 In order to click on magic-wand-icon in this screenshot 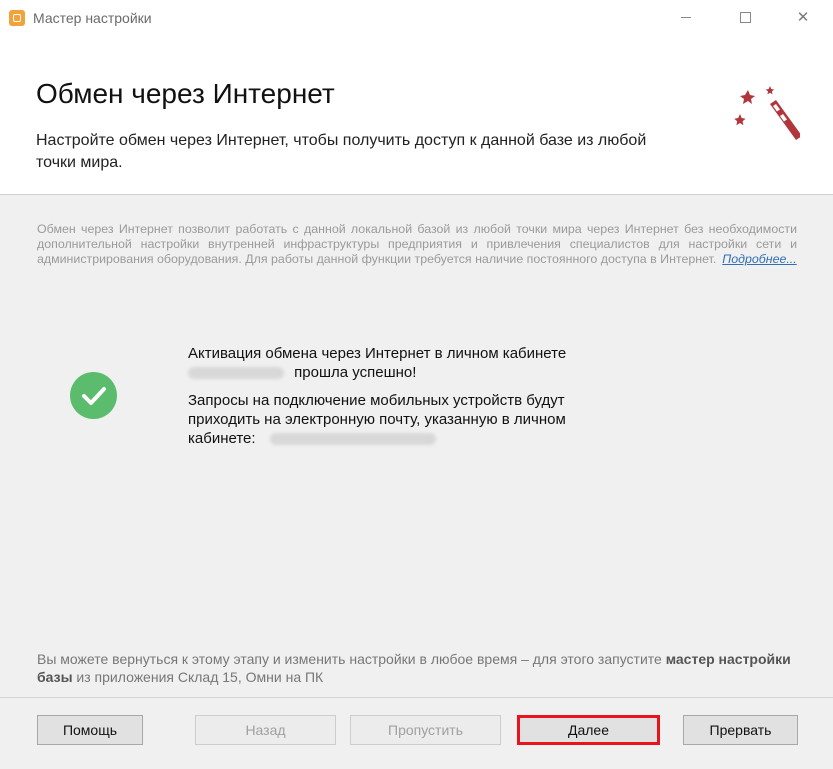, I will do `click(767, 113)`.